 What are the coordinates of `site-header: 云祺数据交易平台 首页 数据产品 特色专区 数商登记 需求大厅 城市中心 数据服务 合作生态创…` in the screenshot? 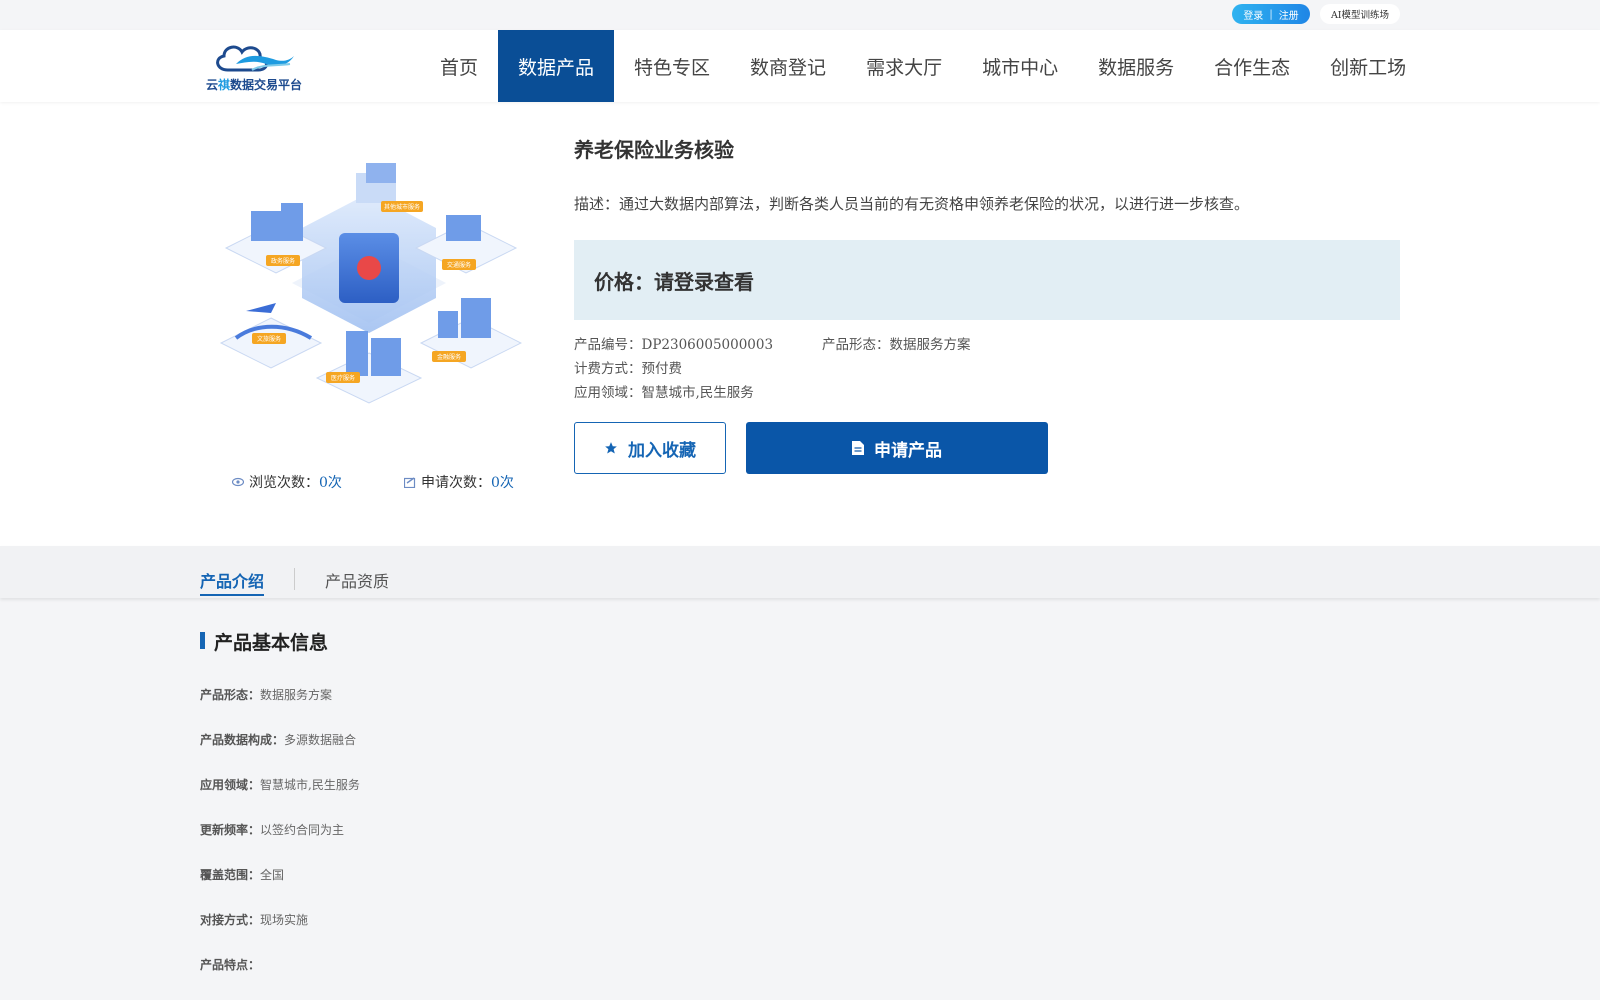 It's located at (800, 66).